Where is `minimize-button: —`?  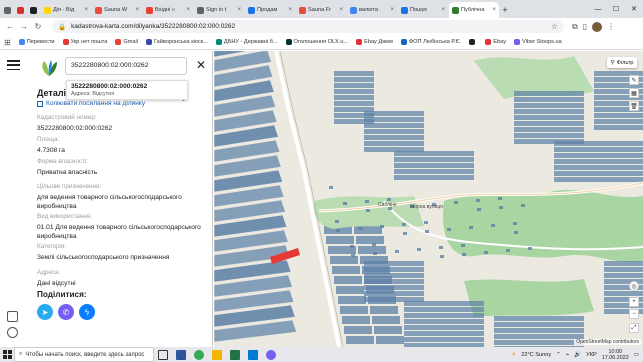
minimize-button: — is located at coordinates (598, 9).